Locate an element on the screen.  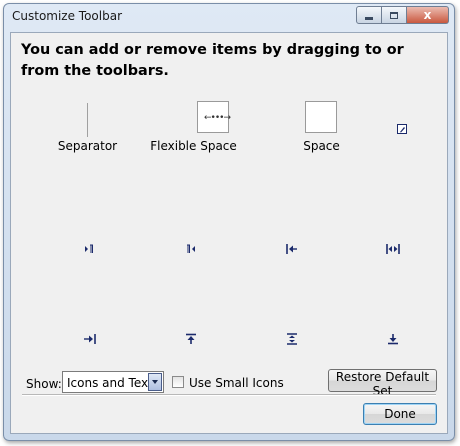
palette-item-pencil is located at coordinates (394, 129).